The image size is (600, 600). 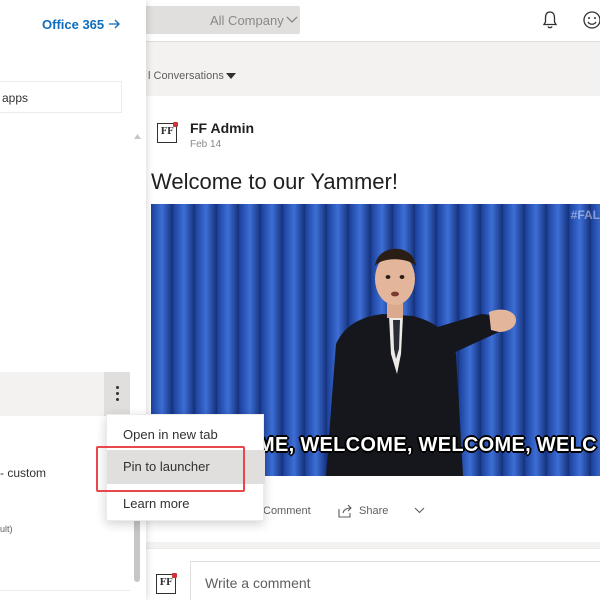 I want to click on smile-icon, so click(x=591, y=20).